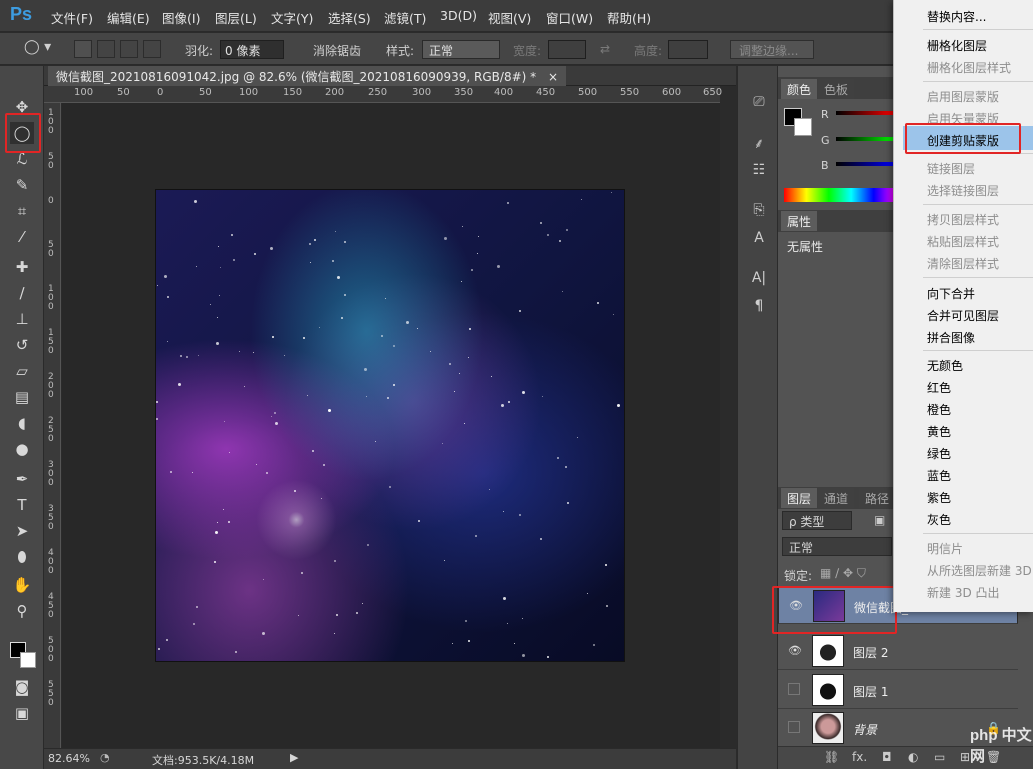  What do you see at coordinates (951, 293) in the screenshot?
I see `context-menu-item: 向下合并` at bounding box center [951, 293].